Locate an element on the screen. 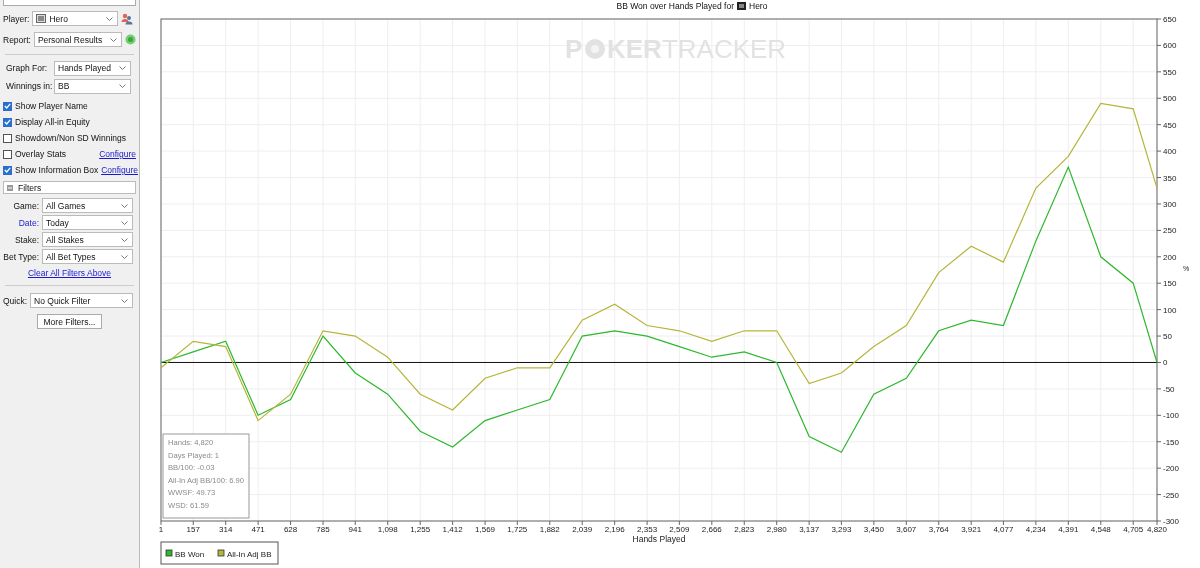 The image size is (1200, 568). filter-dropdown: All Bet Types is located at coordinates (87, 256).